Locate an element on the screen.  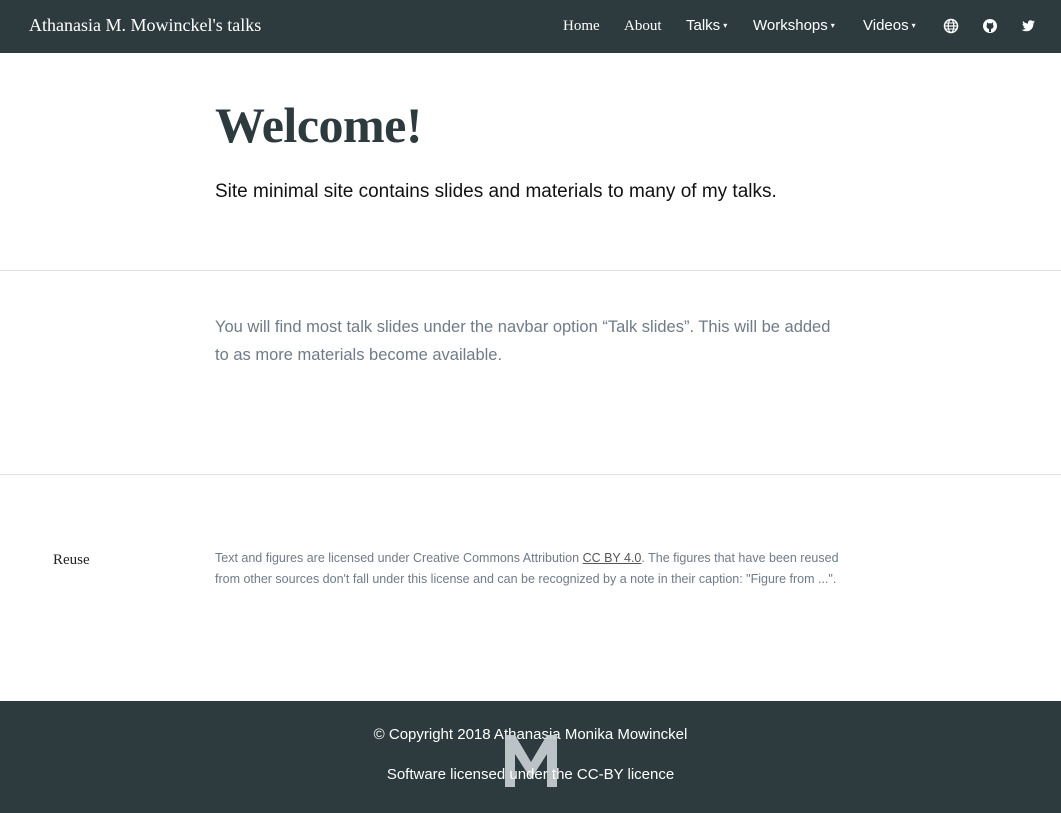
reuse-heading: Reuse is located at coordinates (71, 560).